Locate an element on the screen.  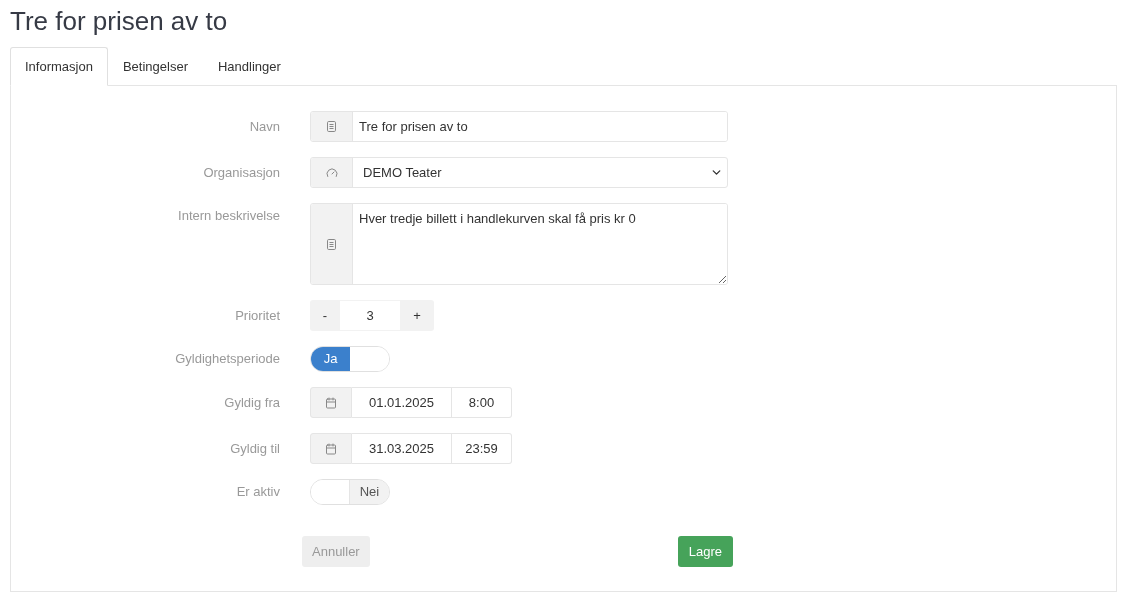
toggle-switch: Ja is located at coordinates (350, 359).